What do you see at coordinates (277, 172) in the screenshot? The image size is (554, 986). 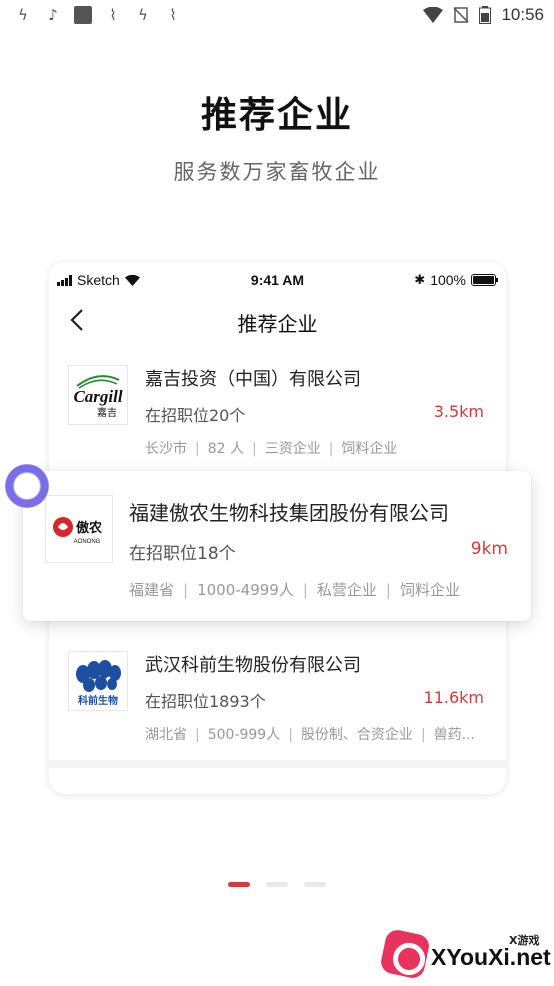 I see `page-subtitle: 服务数万家畜牧企业` at bounding box center [277, 172].